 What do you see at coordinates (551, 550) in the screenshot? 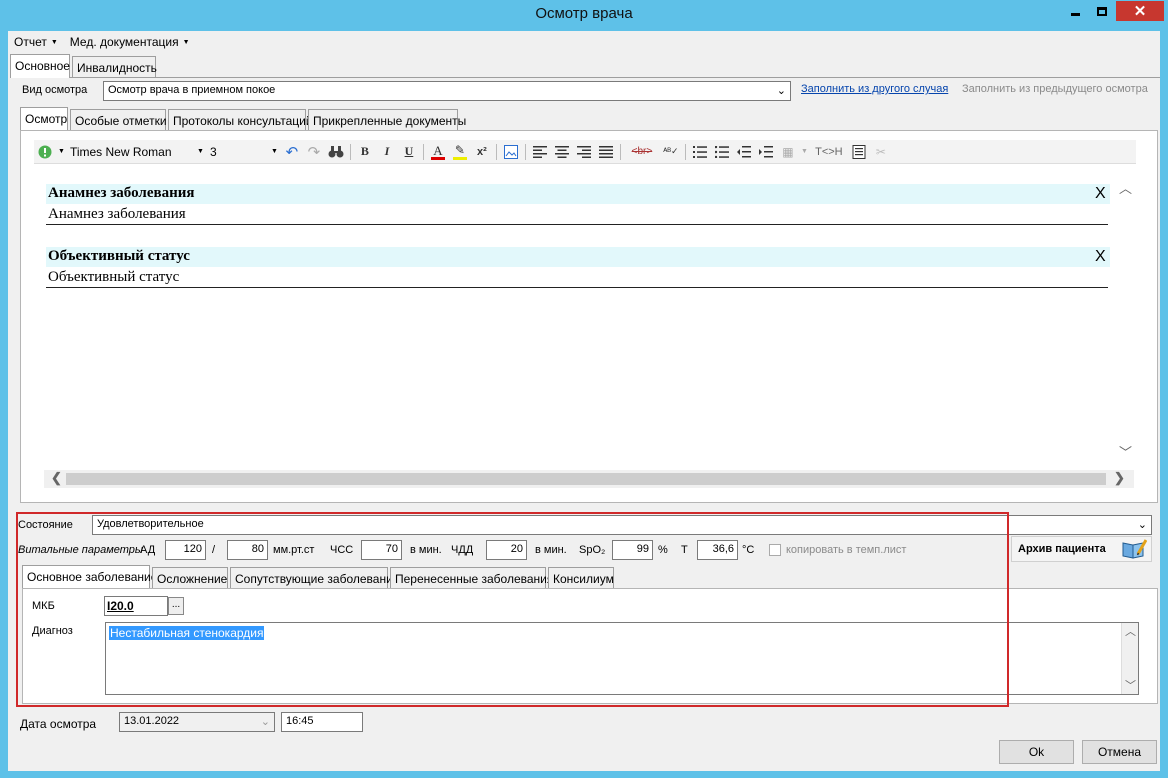
I see `rr-unit: в мин.` at bounding box center [551, 550].